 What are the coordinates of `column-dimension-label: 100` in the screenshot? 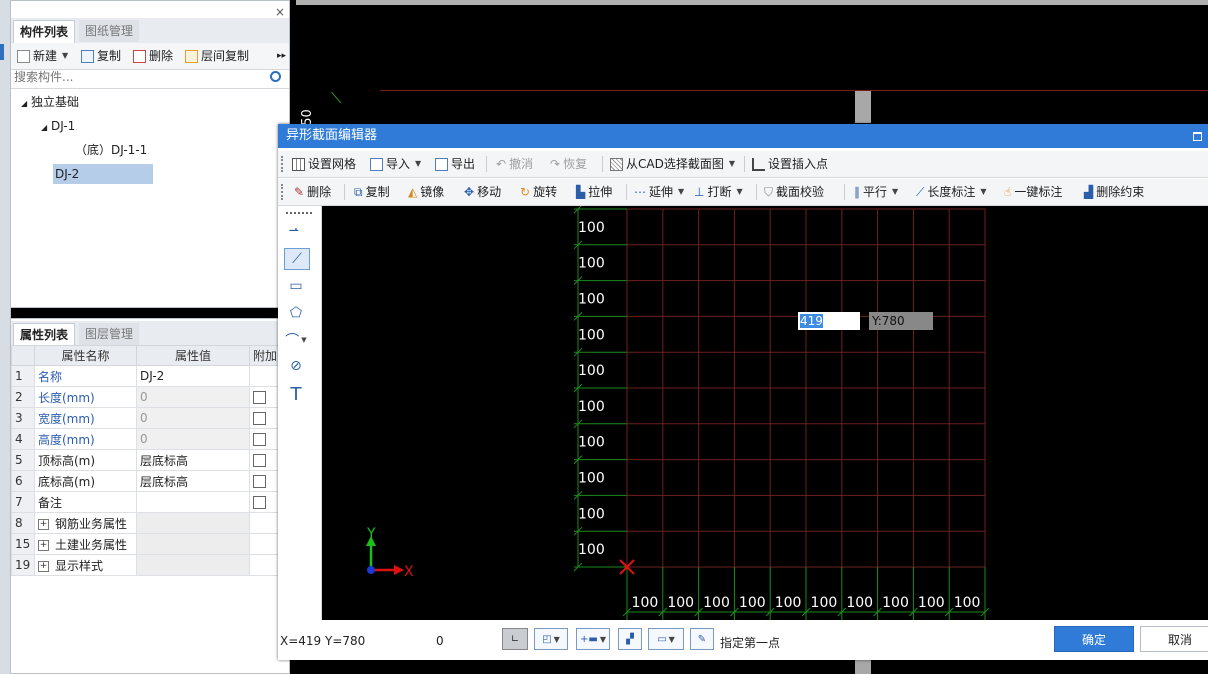 It's located at (788, 603).